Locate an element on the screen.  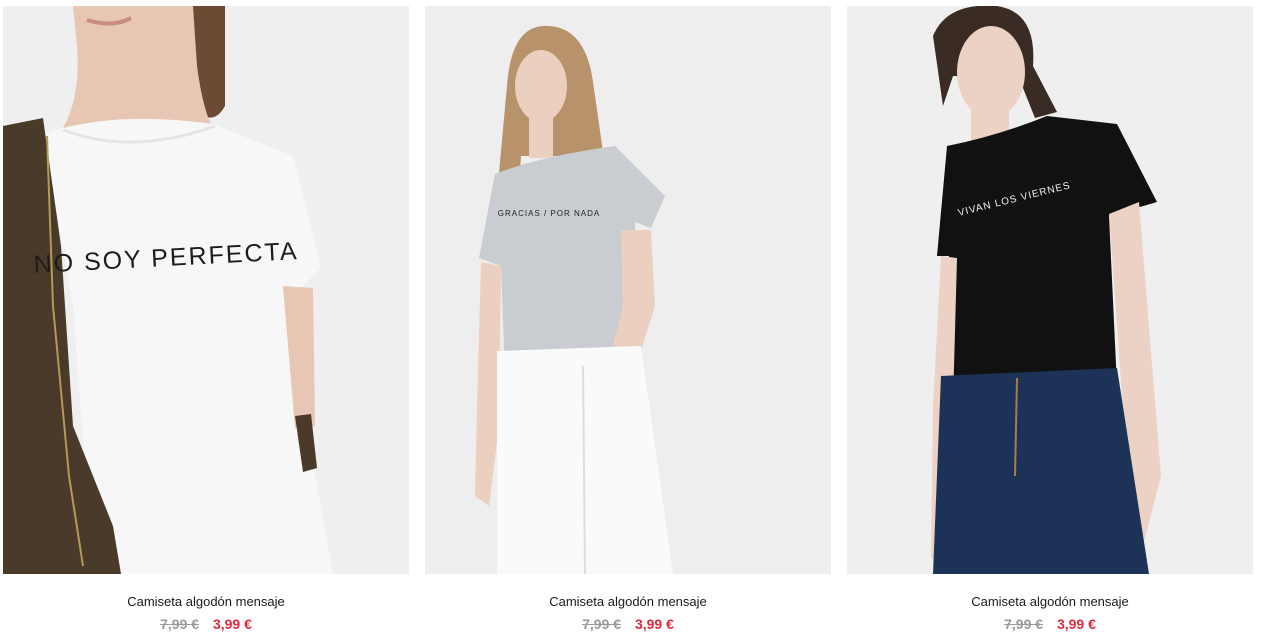
product-print-text: GRACIAS / POR NADA is located at coordinates (549, 213).